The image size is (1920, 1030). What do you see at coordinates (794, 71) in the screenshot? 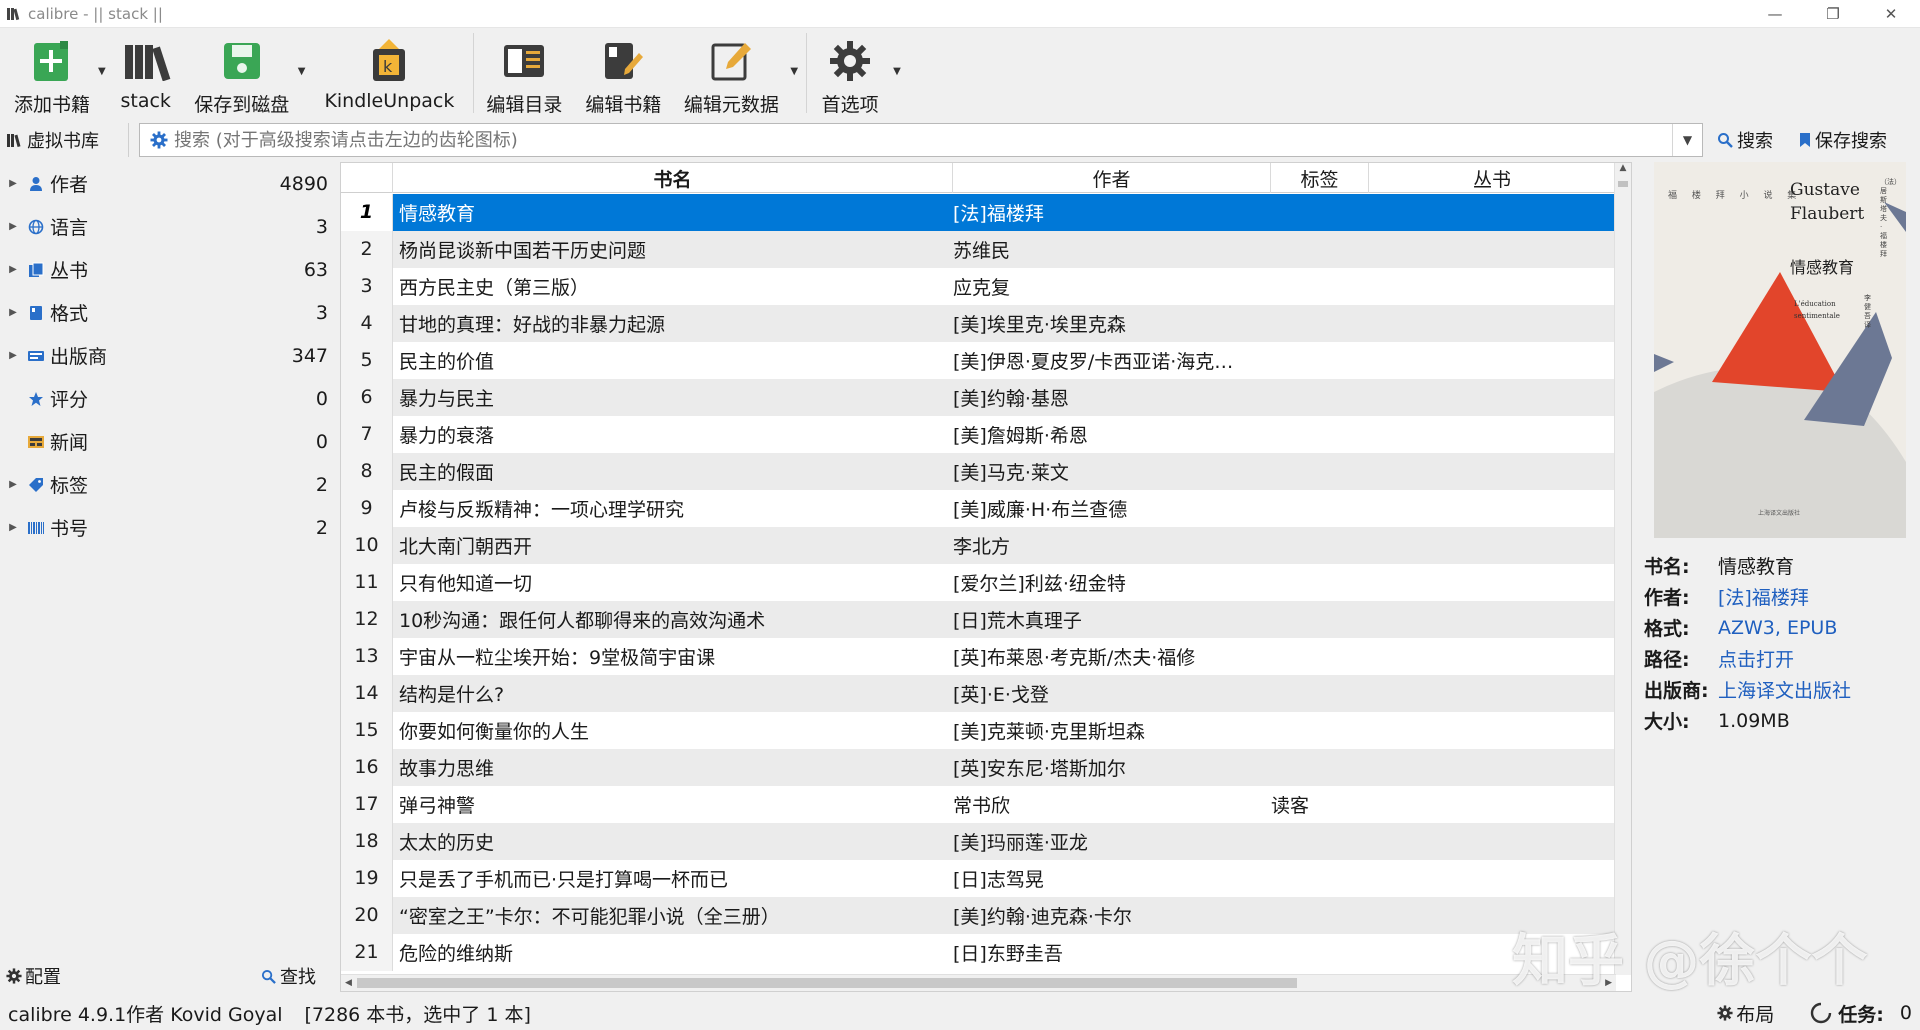
I see `metadata-dropdown-icon: ▼` at bounding box center [794, 71].